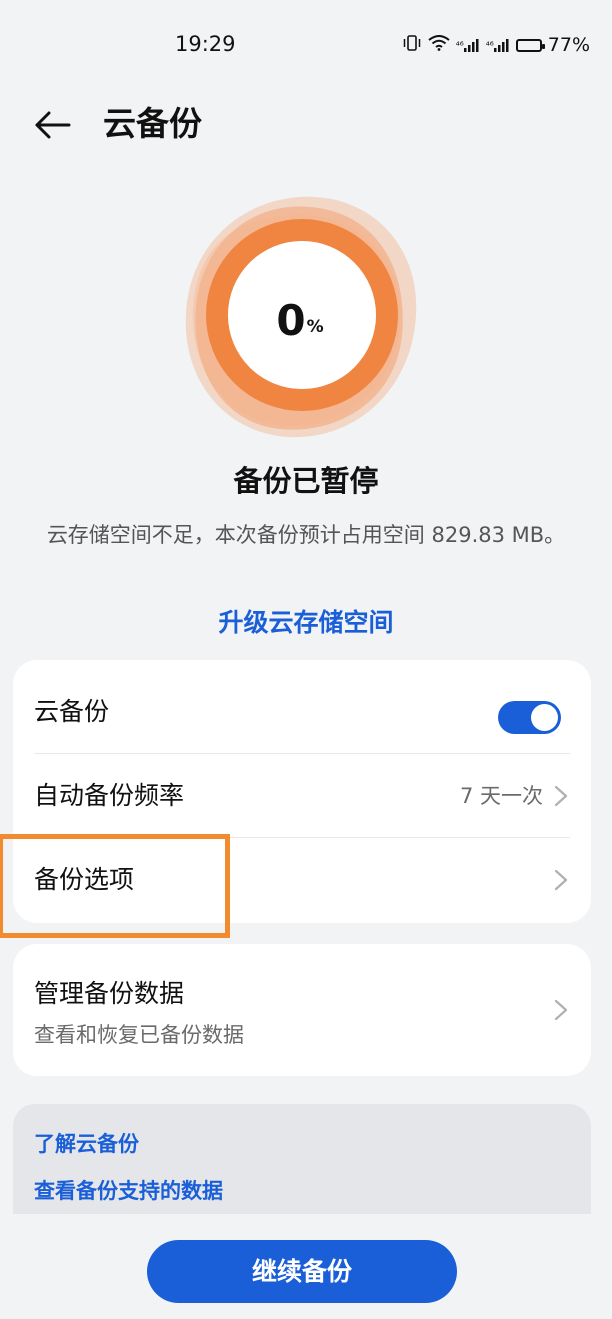 Image resolution: width=612 pixels, height=1319 pixels. Describe the element at coordinates (412, 45) in the screenshot. I see `vibrate-icon` at that location.